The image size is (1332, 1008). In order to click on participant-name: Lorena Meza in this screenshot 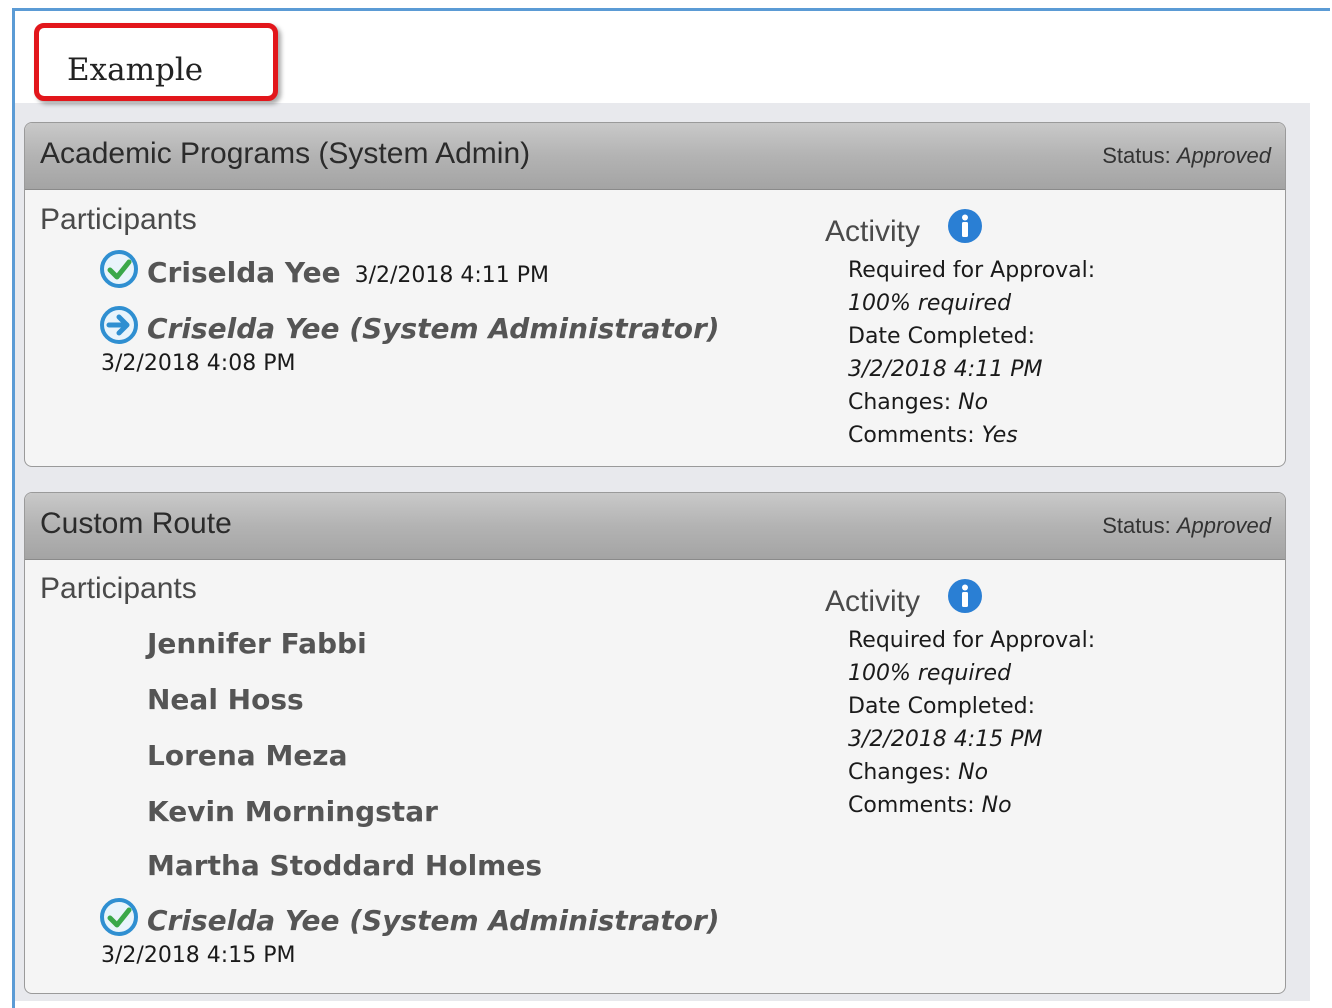, I will do `click(247, 755)`.